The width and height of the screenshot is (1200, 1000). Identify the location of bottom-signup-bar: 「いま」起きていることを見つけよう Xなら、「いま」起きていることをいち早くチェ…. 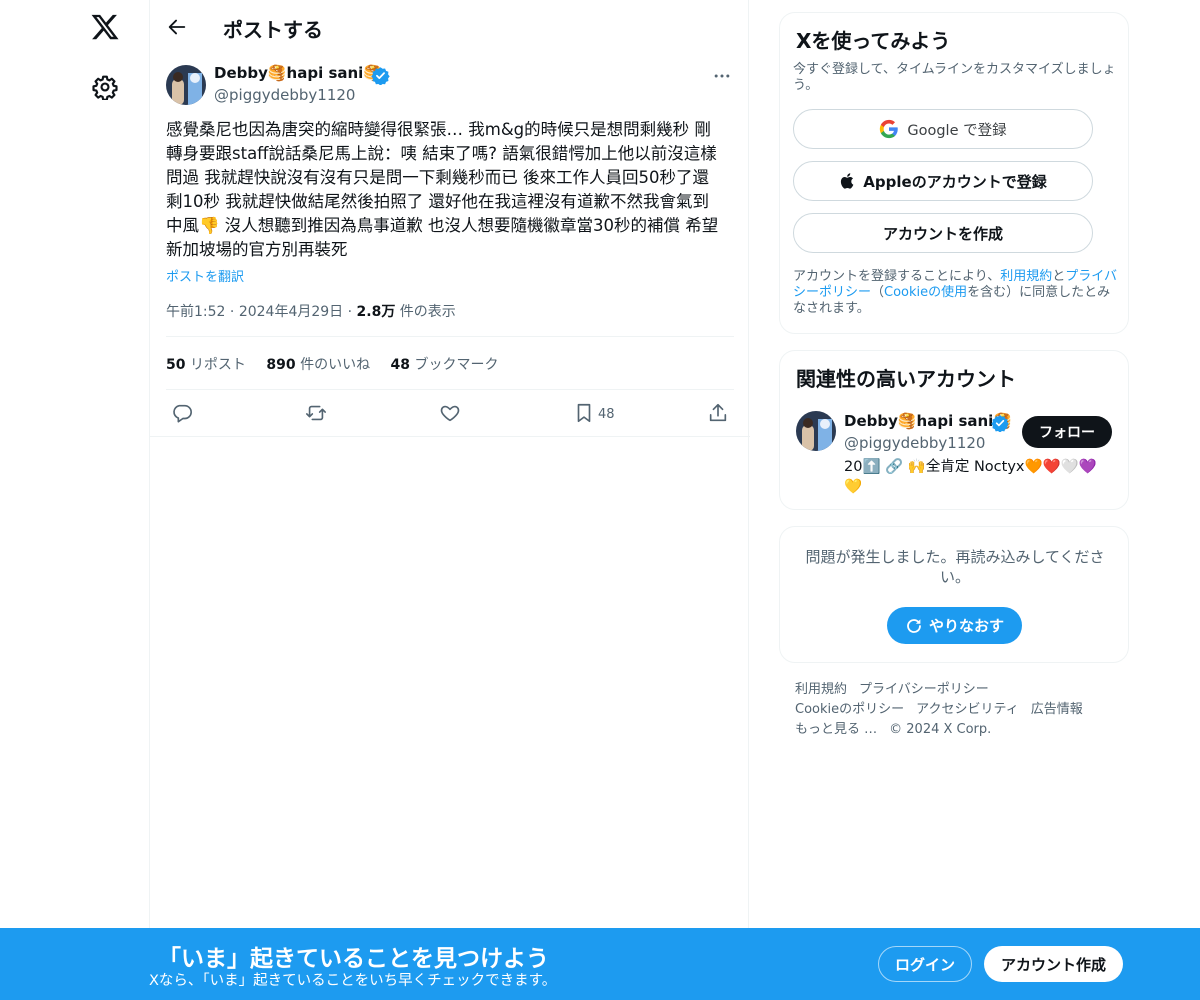
(600, 964).